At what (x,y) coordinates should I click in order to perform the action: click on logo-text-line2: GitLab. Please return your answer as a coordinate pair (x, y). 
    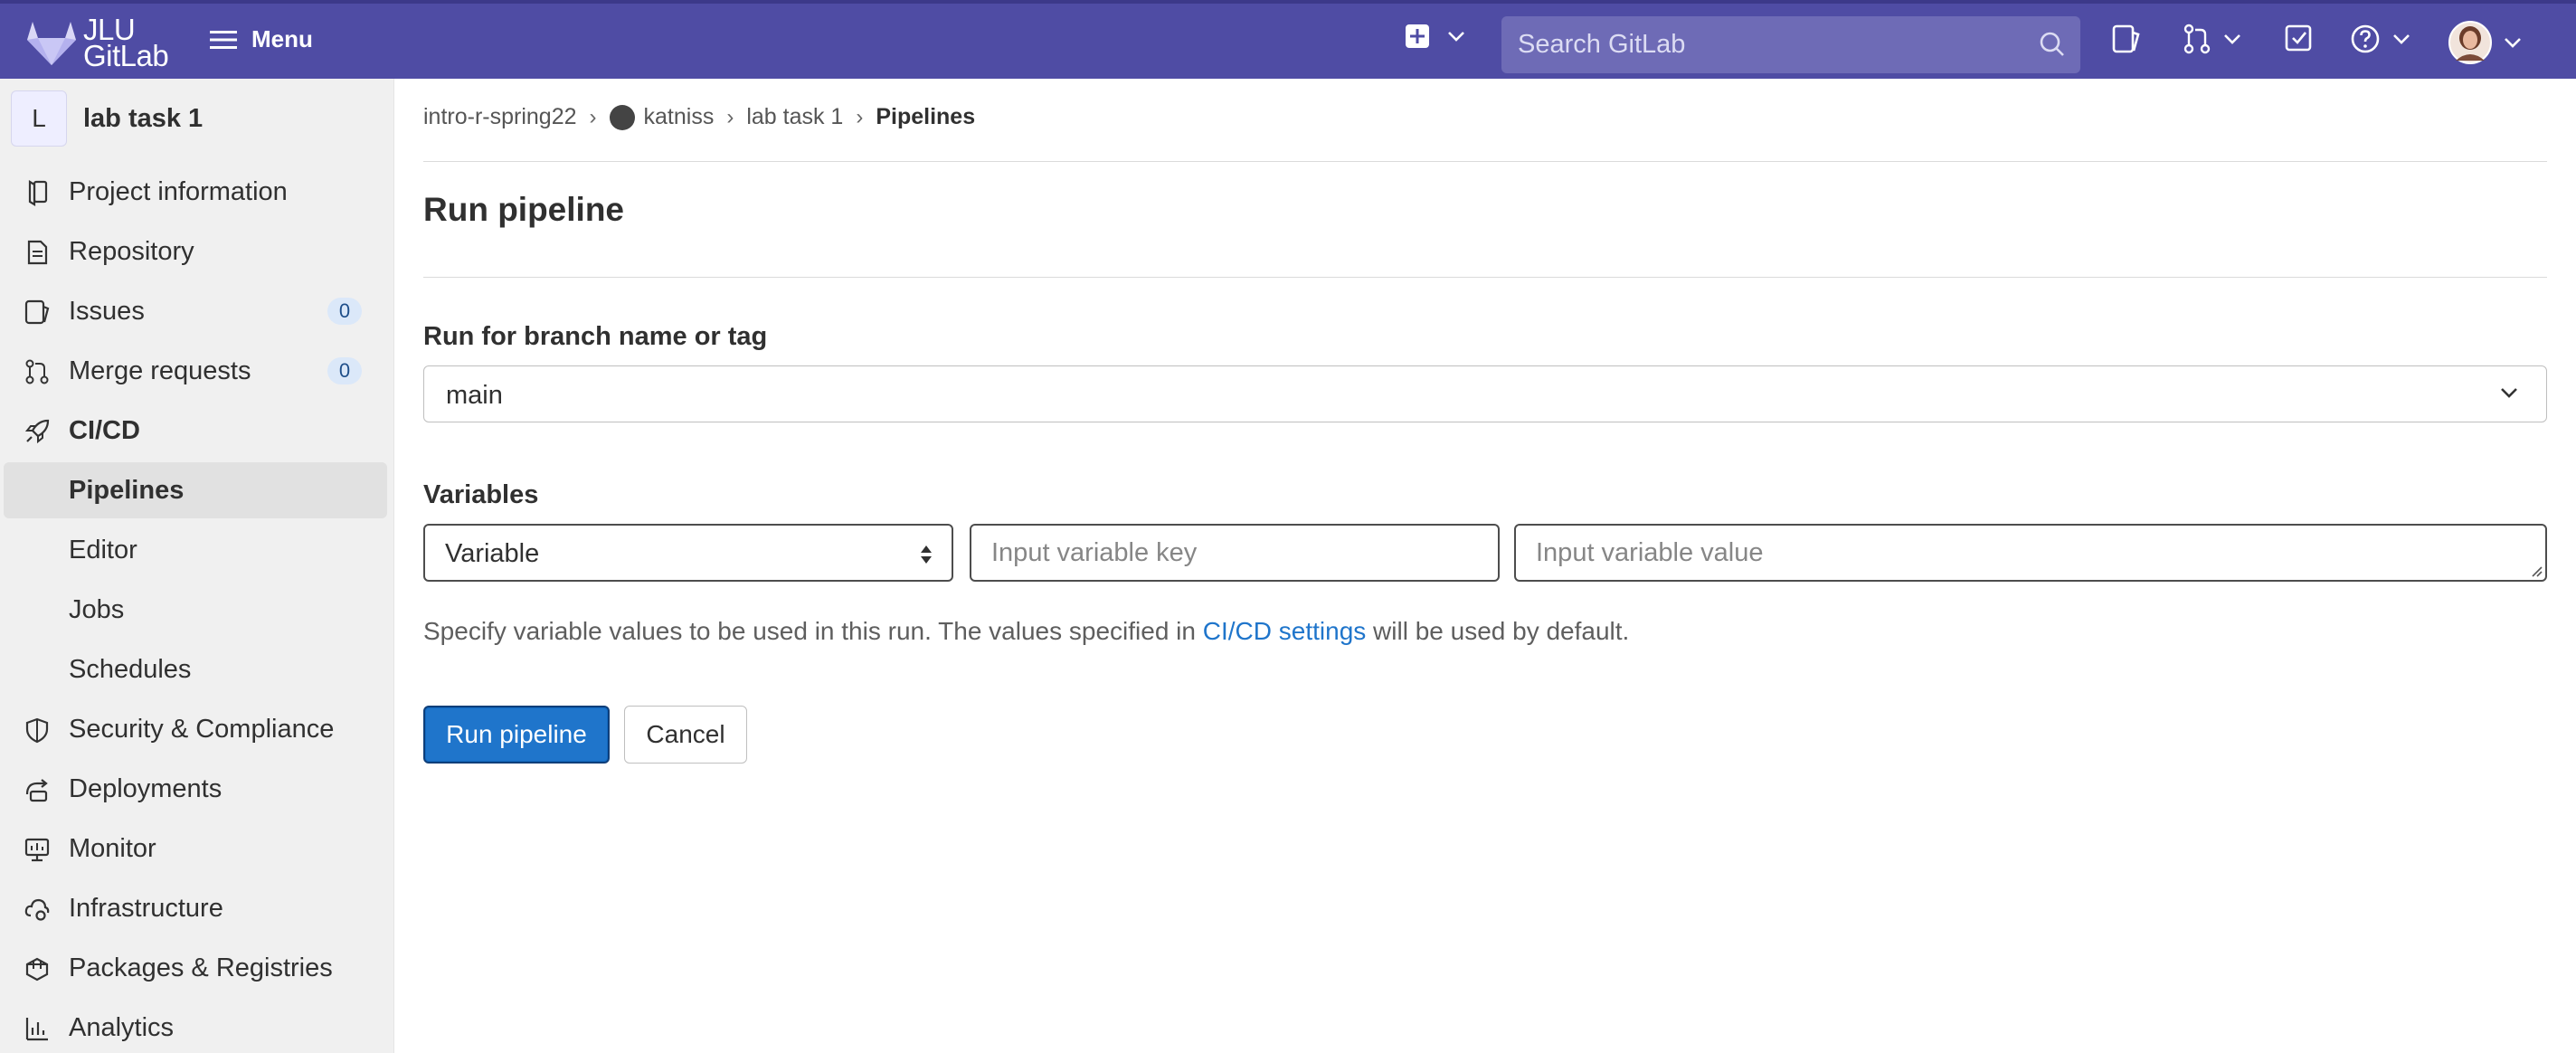
    Looking at the image, I should click on (126, 55).